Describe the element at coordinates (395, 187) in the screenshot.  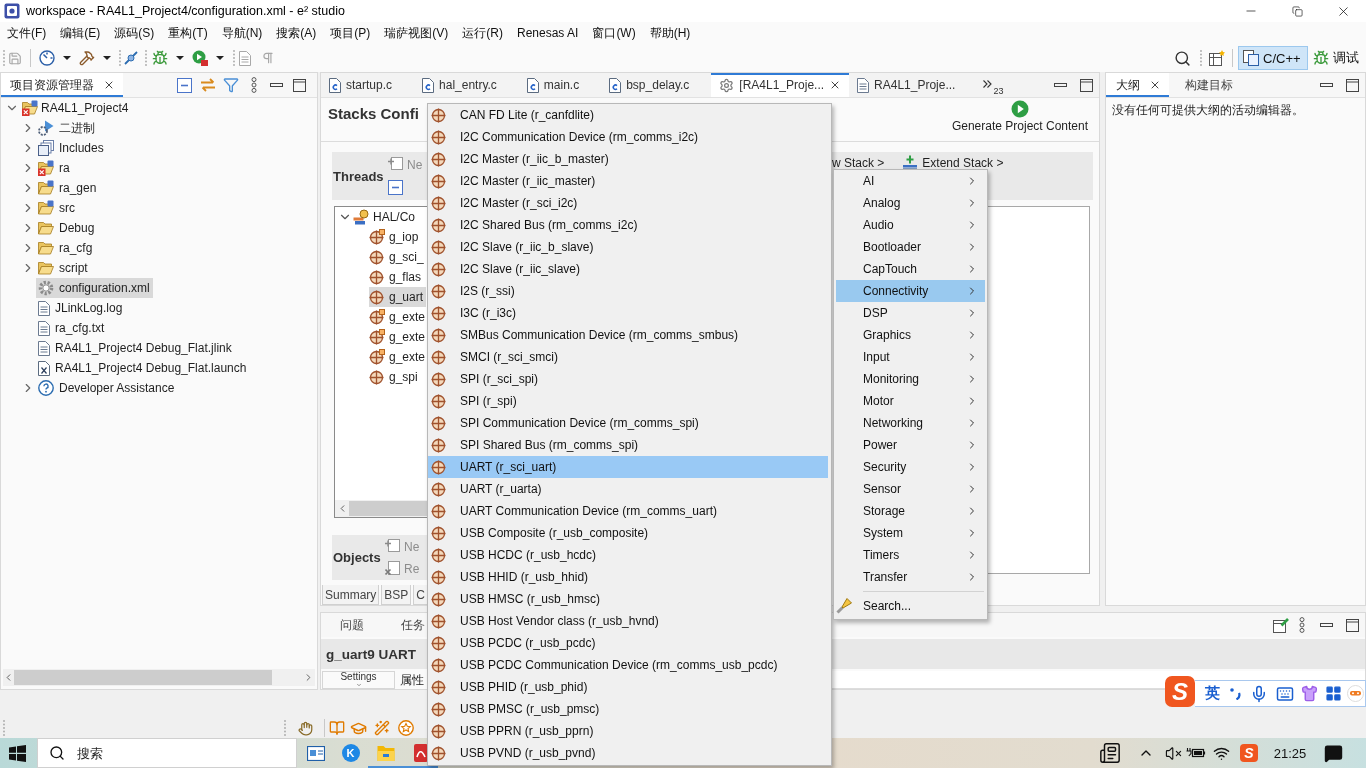
I see `collapse-icon` at that location.